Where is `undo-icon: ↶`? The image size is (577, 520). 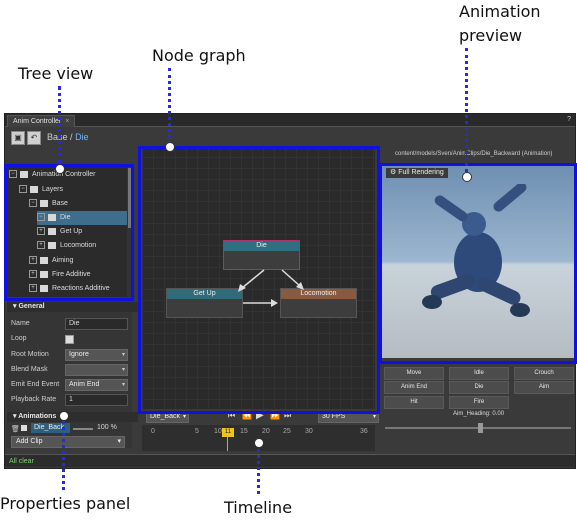
undo-icon: ↶ is located at coordinates (34, 138).